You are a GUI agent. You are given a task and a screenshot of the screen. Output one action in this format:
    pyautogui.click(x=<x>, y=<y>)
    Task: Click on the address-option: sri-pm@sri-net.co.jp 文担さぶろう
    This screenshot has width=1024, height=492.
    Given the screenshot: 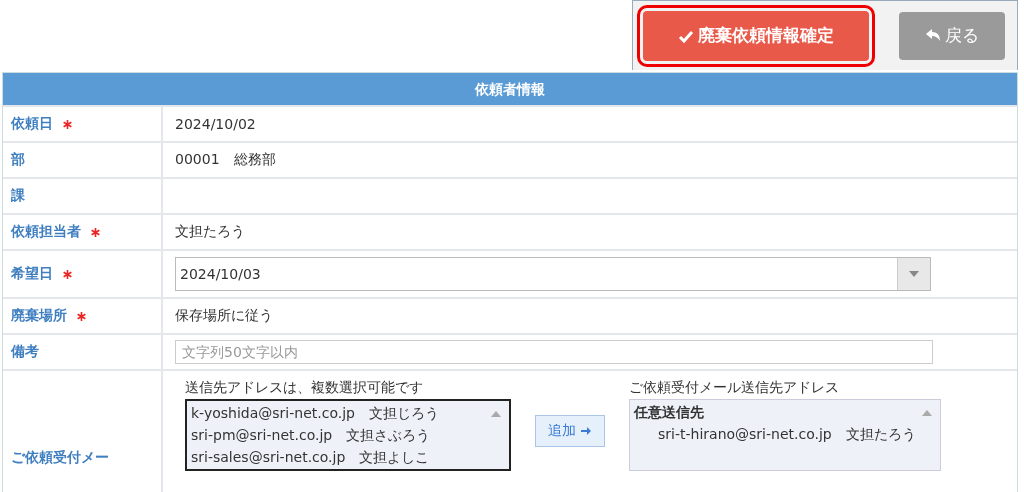 What is the action you would take?
    pyautogui.click(x=338, y=435)
    